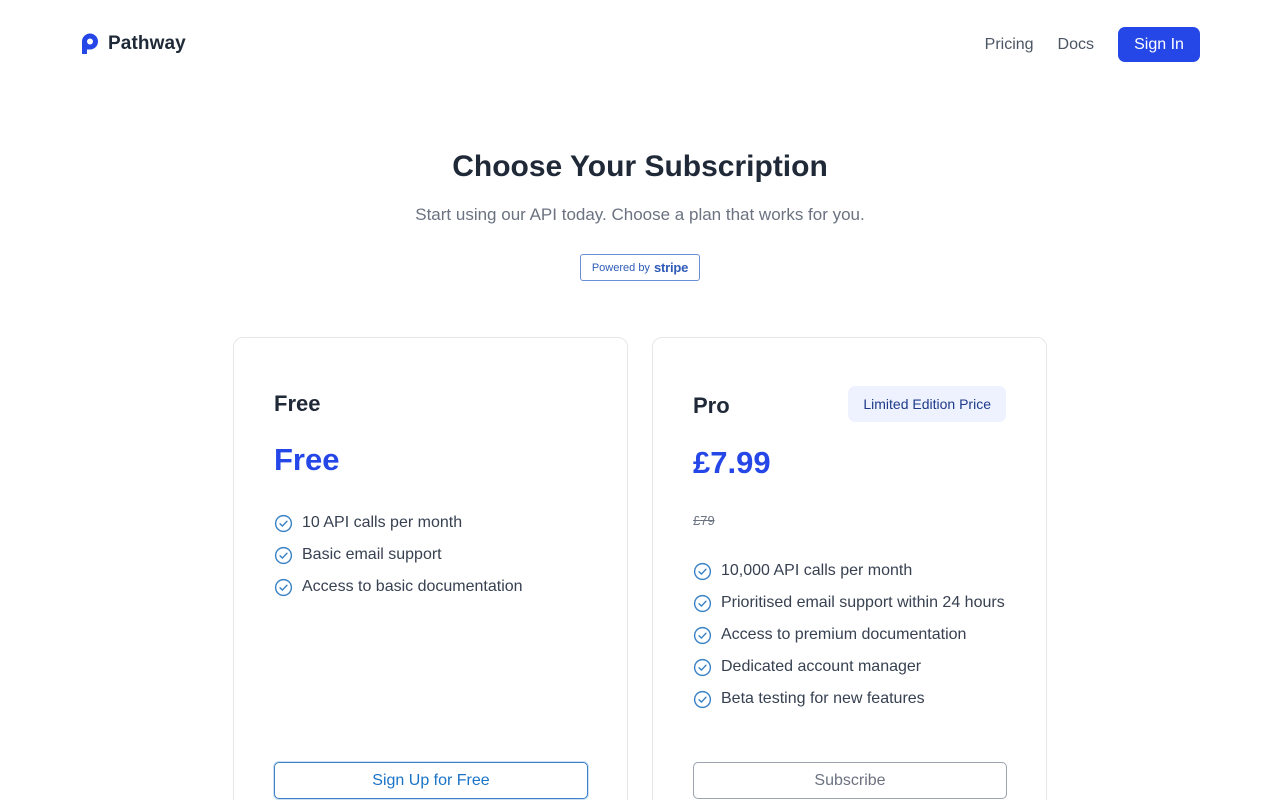 The width and height of the screenshot is (1280, 800). Describe the element at coordinates (382, 522) in the screenshot. I see `feature-text: 10 API calls per month` at that location.